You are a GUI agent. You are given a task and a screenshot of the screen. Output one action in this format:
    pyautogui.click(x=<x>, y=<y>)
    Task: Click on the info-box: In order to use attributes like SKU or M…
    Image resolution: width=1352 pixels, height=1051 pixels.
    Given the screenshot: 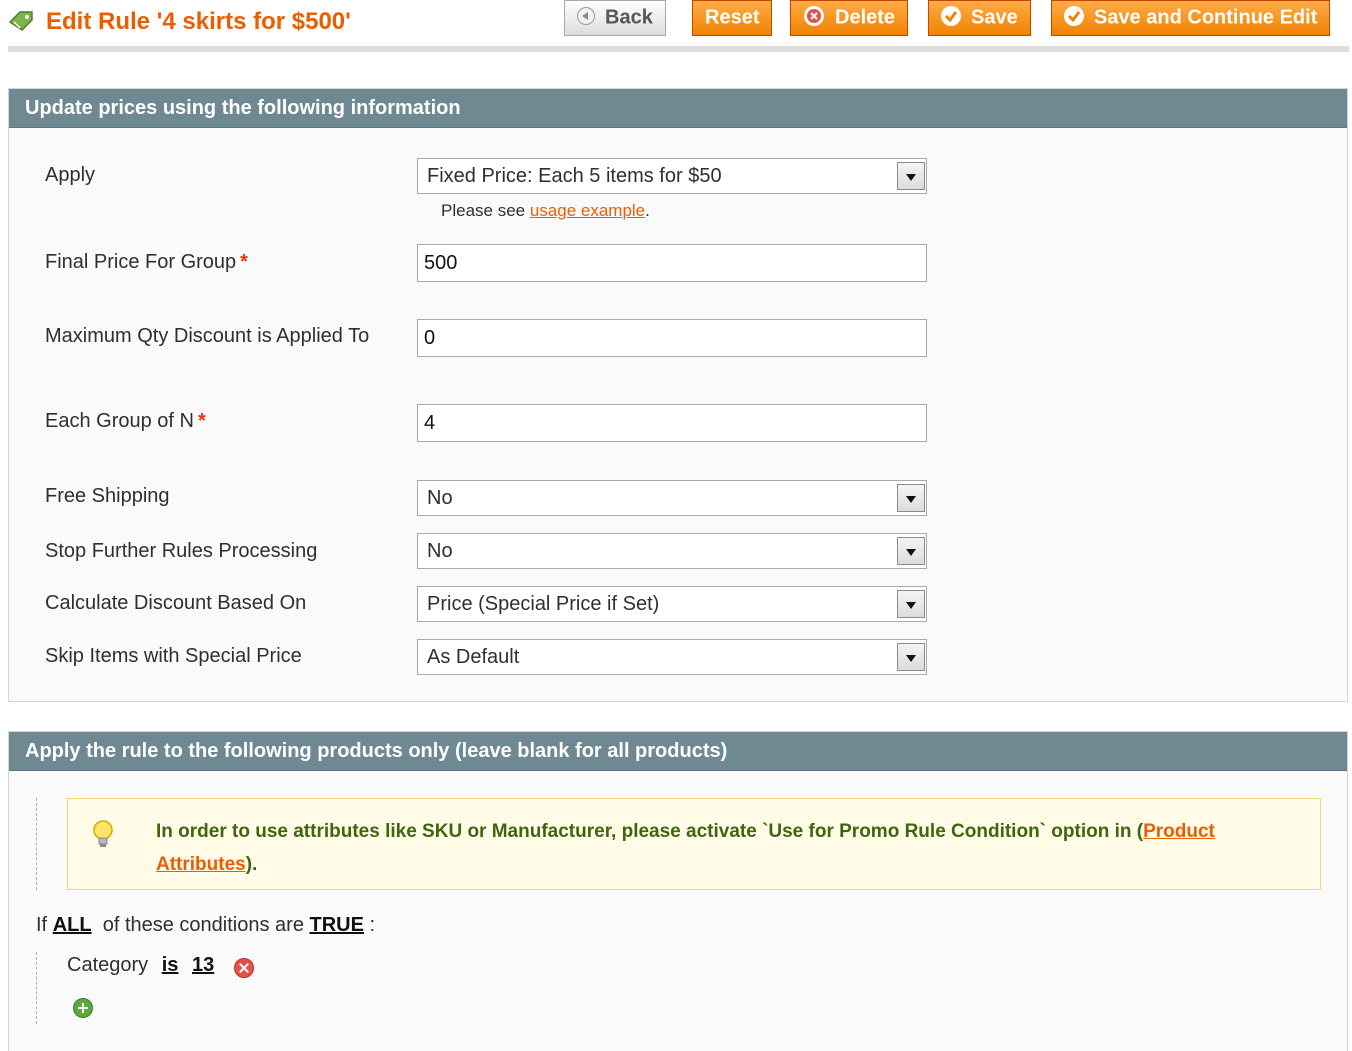 What is the action you would take?
    pyautogui.click(x=694, y=844)
    